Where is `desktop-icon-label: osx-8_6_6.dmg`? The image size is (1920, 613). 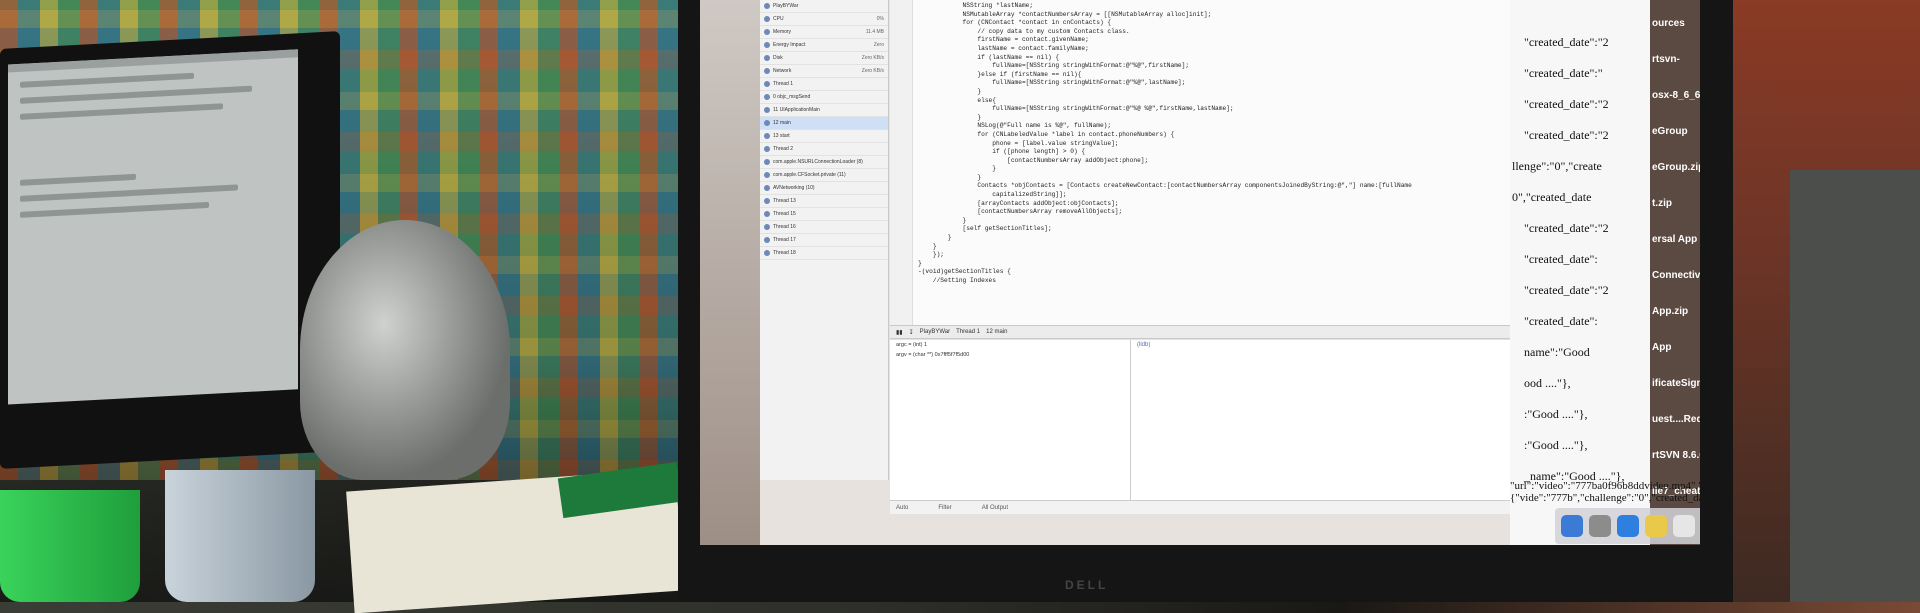
desktop-icon-label: osx-8_6_6.dmg is located at coordinates (1676, 95).